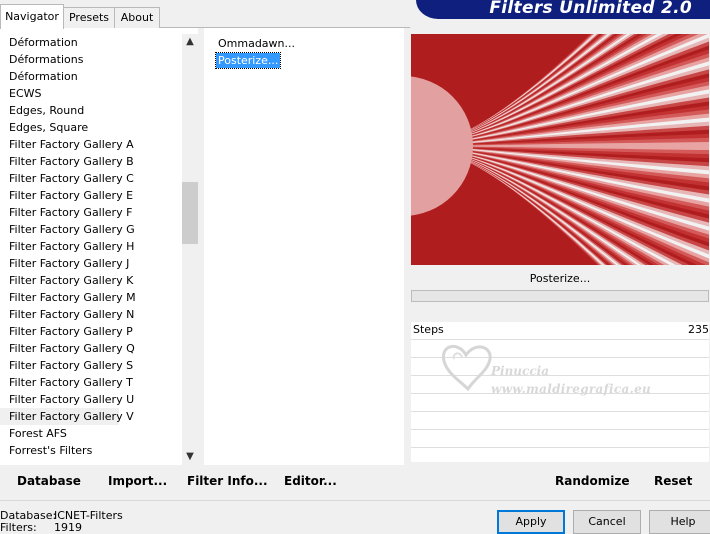  Describe the element at coordinates (679, 522) in the screenshot. I see `help-button: Help` at that location.